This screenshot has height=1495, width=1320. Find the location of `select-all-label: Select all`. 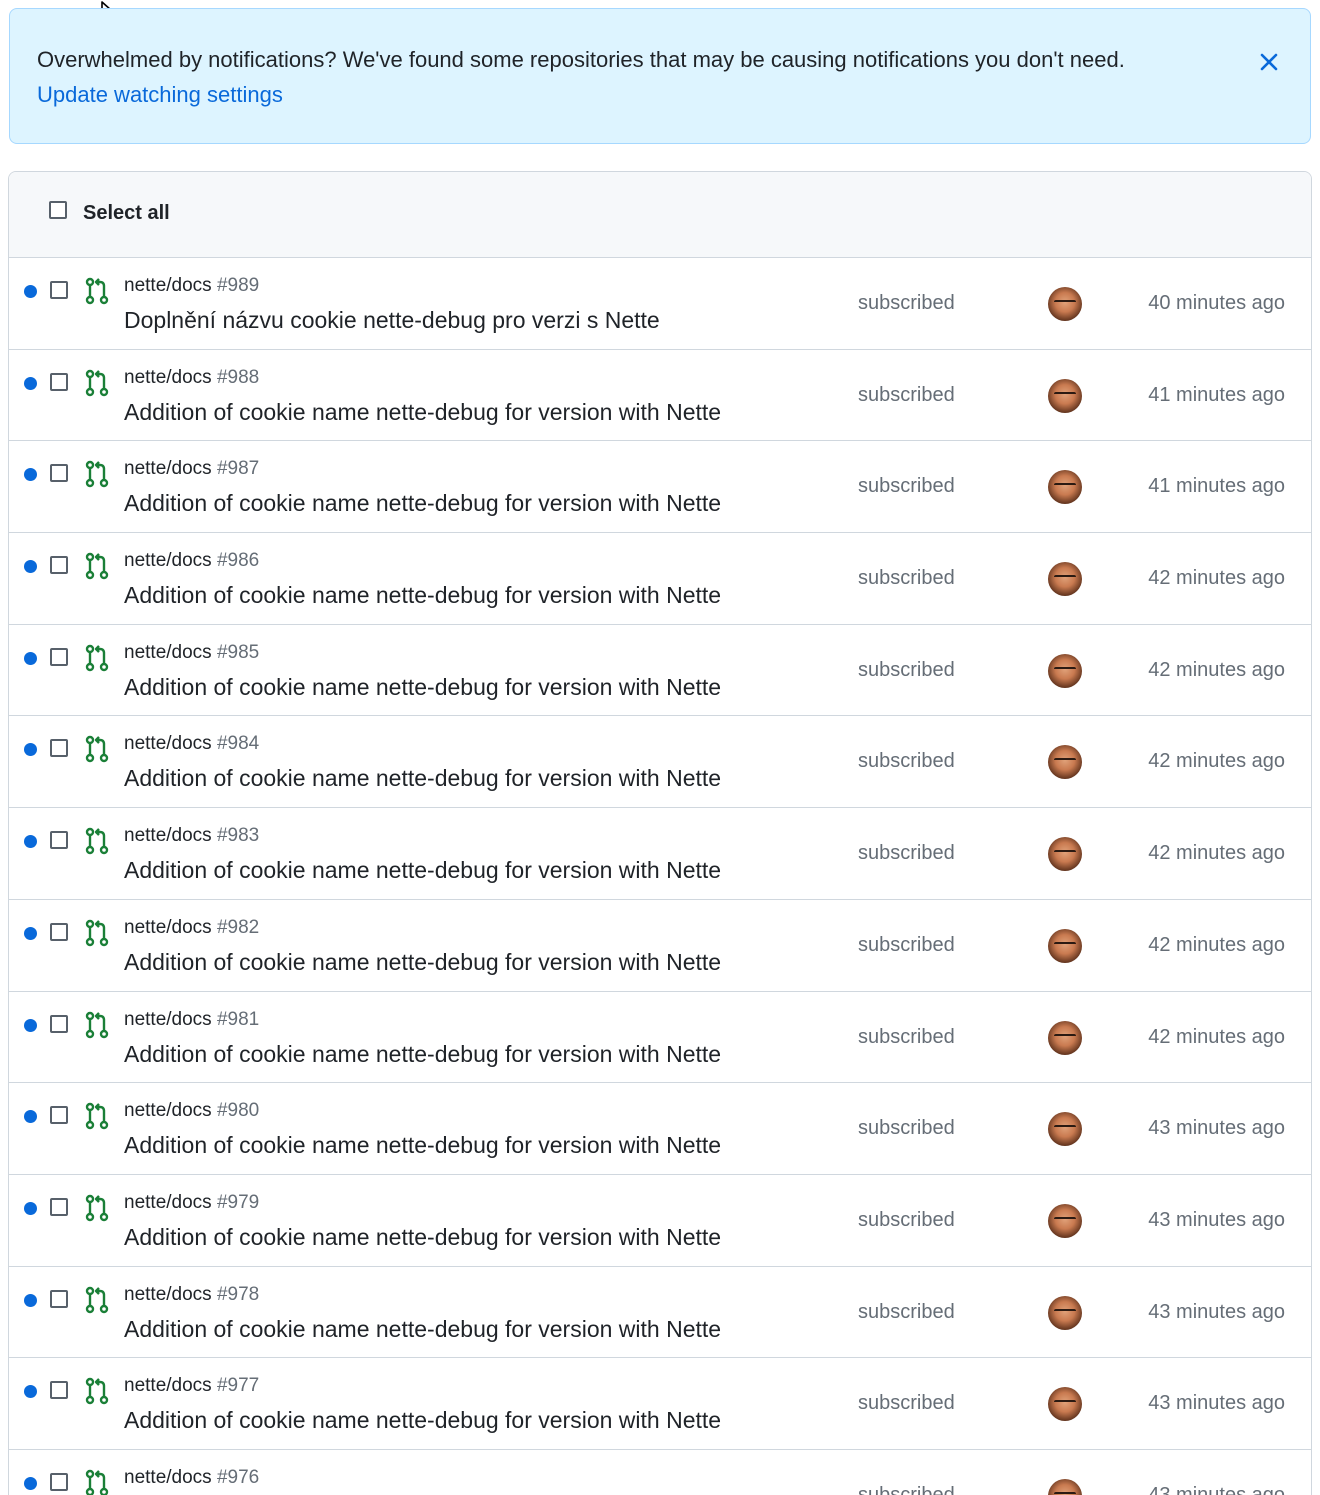

select-all-label: Select all is located at coordinates (126, 213).